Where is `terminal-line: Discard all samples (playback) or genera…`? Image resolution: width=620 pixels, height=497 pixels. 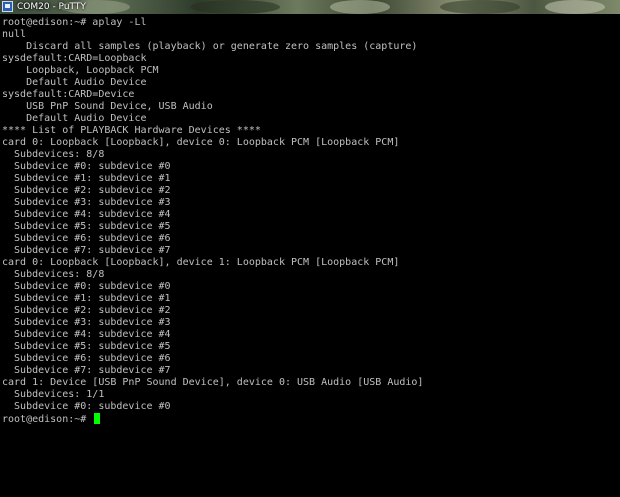
terminal-line: Discard all samples (playback) or genera… is located at coordinates (210, 46).